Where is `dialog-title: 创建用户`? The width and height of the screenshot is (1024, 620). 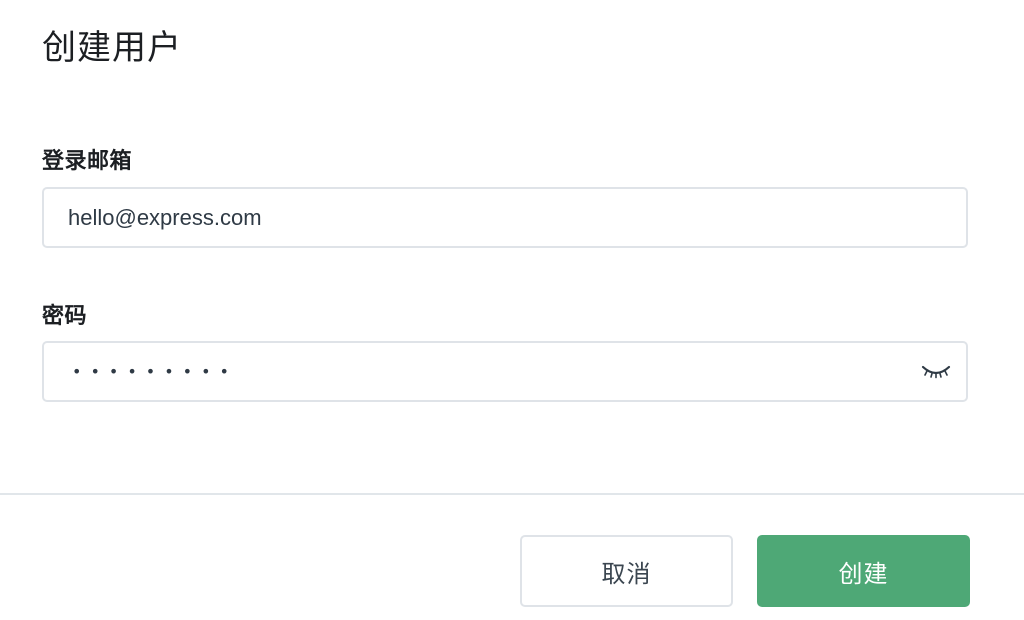 dialog-title: 创建用户 is located at coordinates (112, 48).